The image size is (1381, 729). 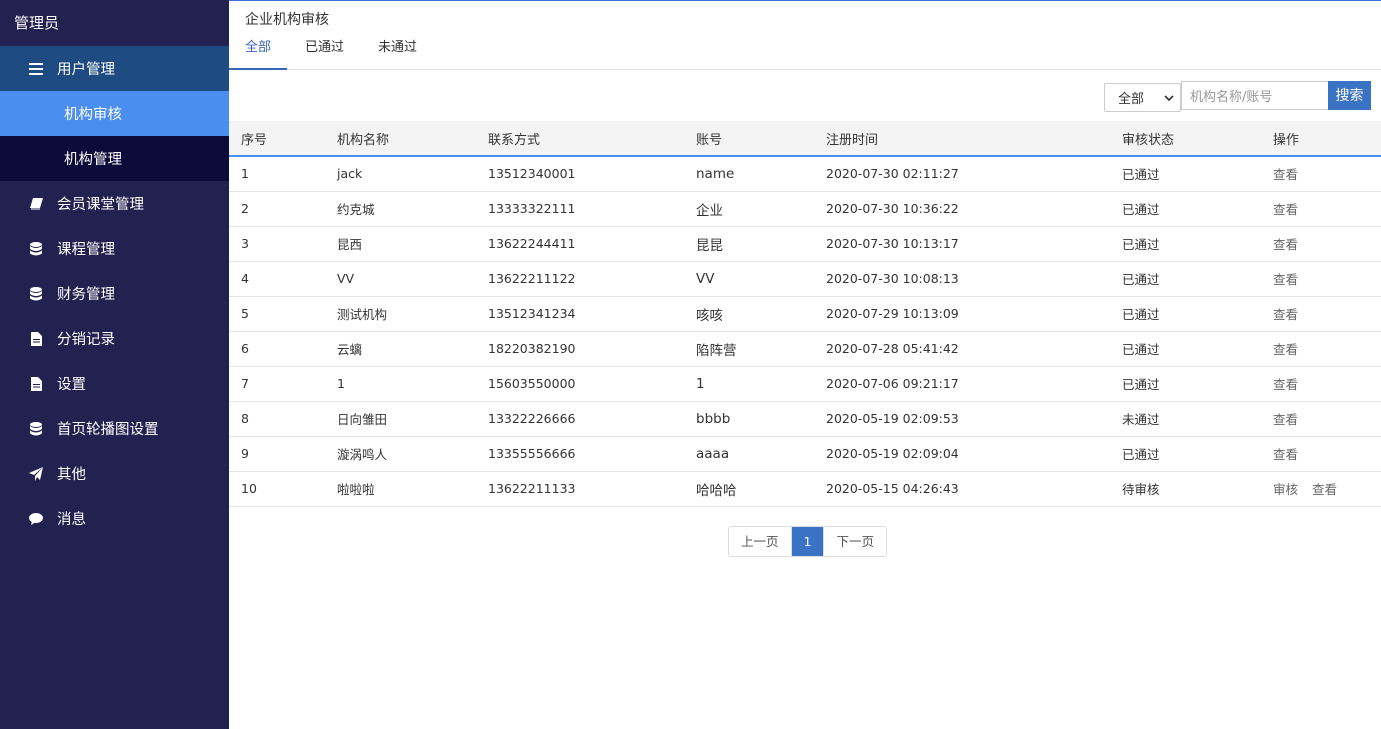 What do you see at coordinates (532, 453) in the screenshot?
I see `cell-phone: 13355556666` at bounding box center [532, 453].